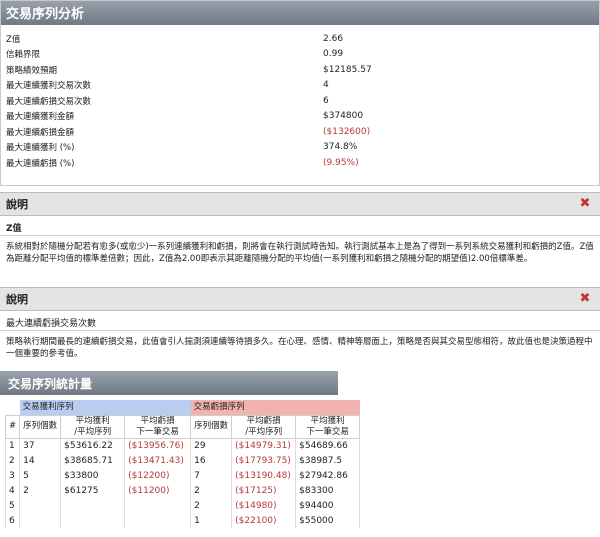 The width and height of the screenshot is (600, 537). I want to click on column-header: 平均獲利 下一筆交易, so click(328, 426).